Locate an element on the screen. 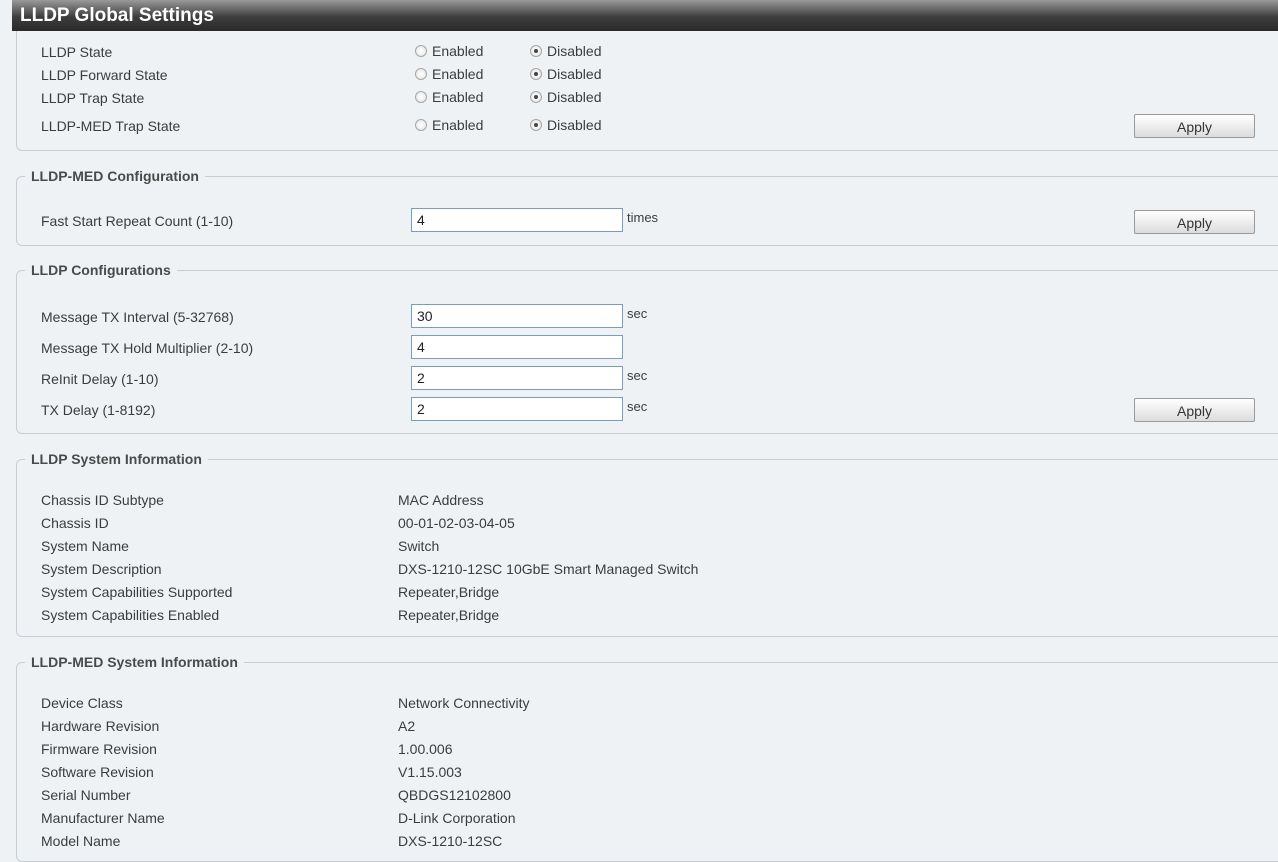 The height and width of the screenshot is (862, 1278). lldp-forward-state-label: LLDP Forward State is located at coordinates (104, 75).